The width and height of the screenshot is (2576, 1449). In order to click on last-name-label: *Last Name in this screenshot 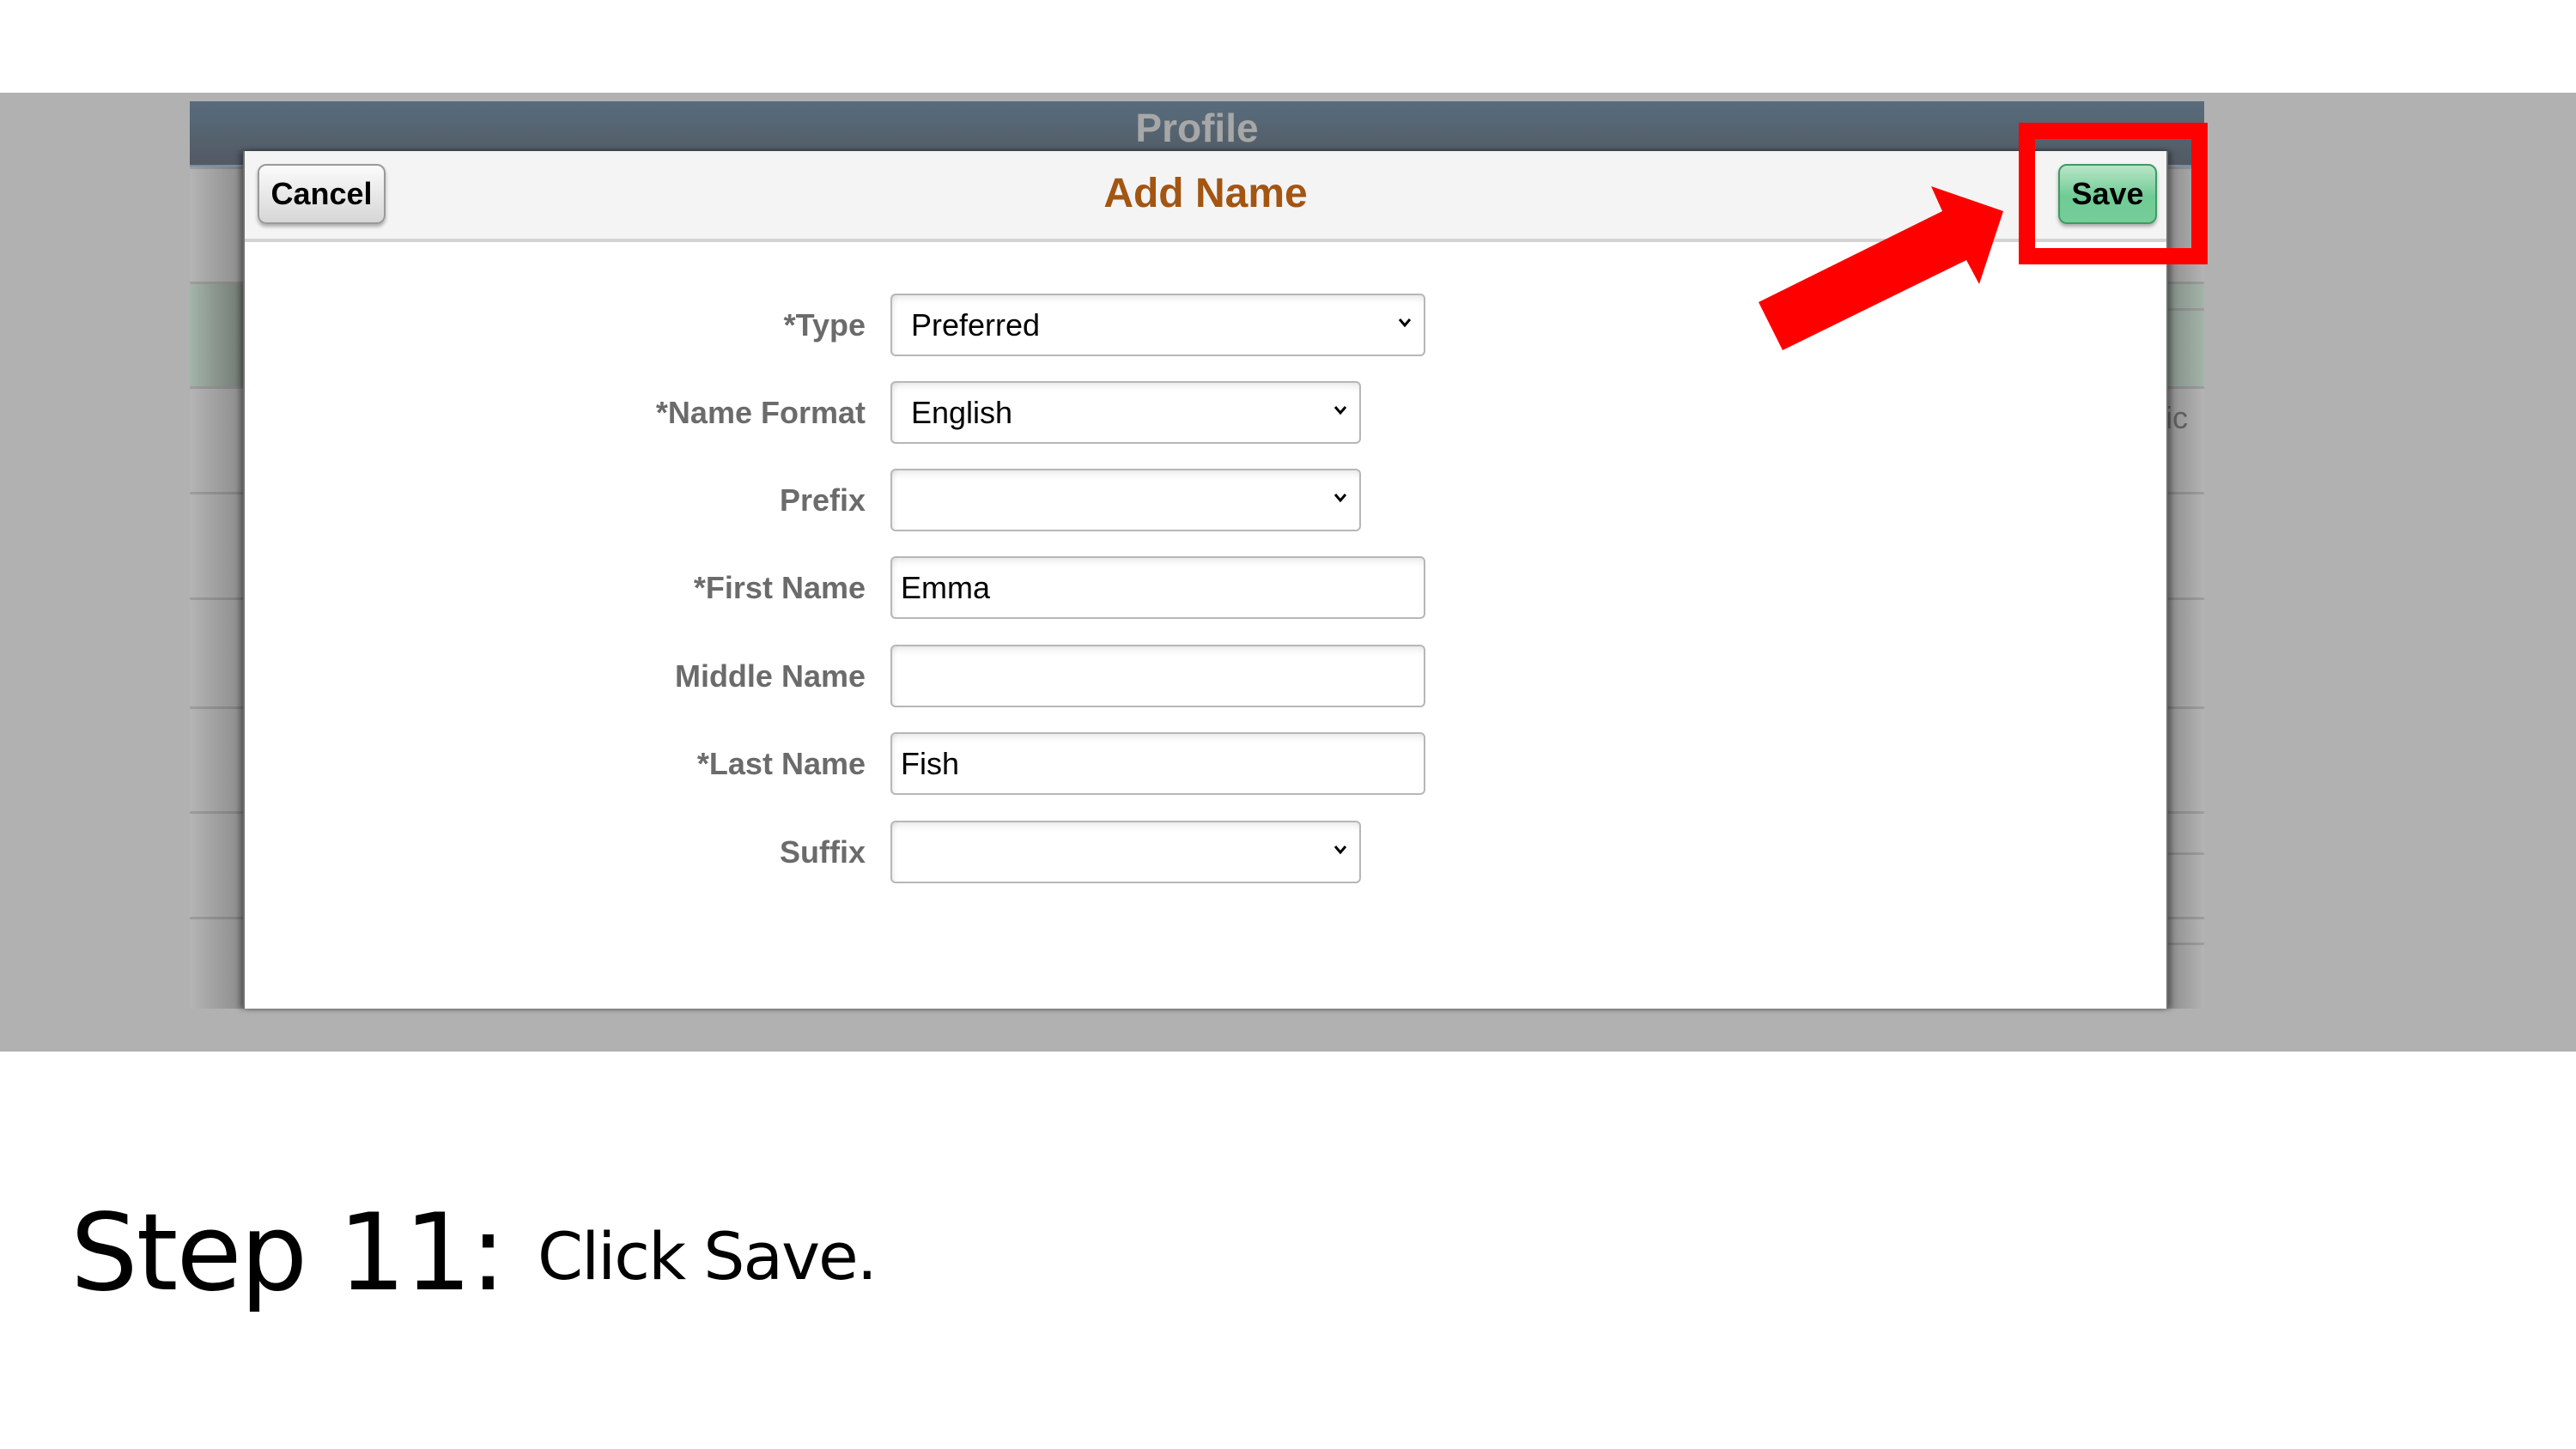, I will do `click(781, 763)`.